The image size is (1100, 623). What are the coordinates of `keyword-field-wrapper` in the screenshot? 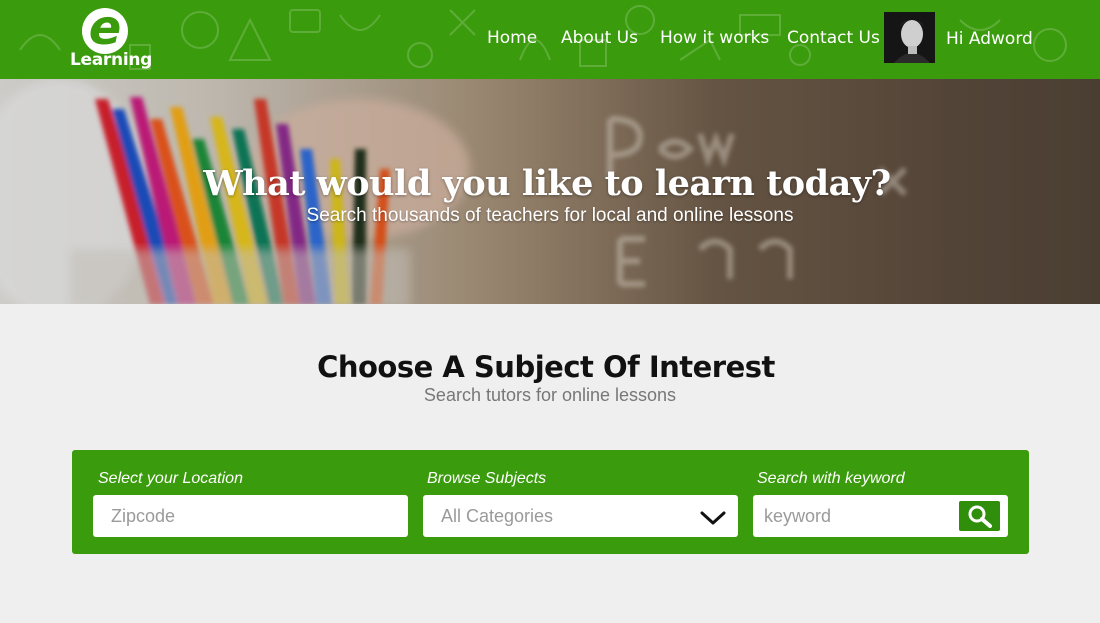 It's located at (880, 516).